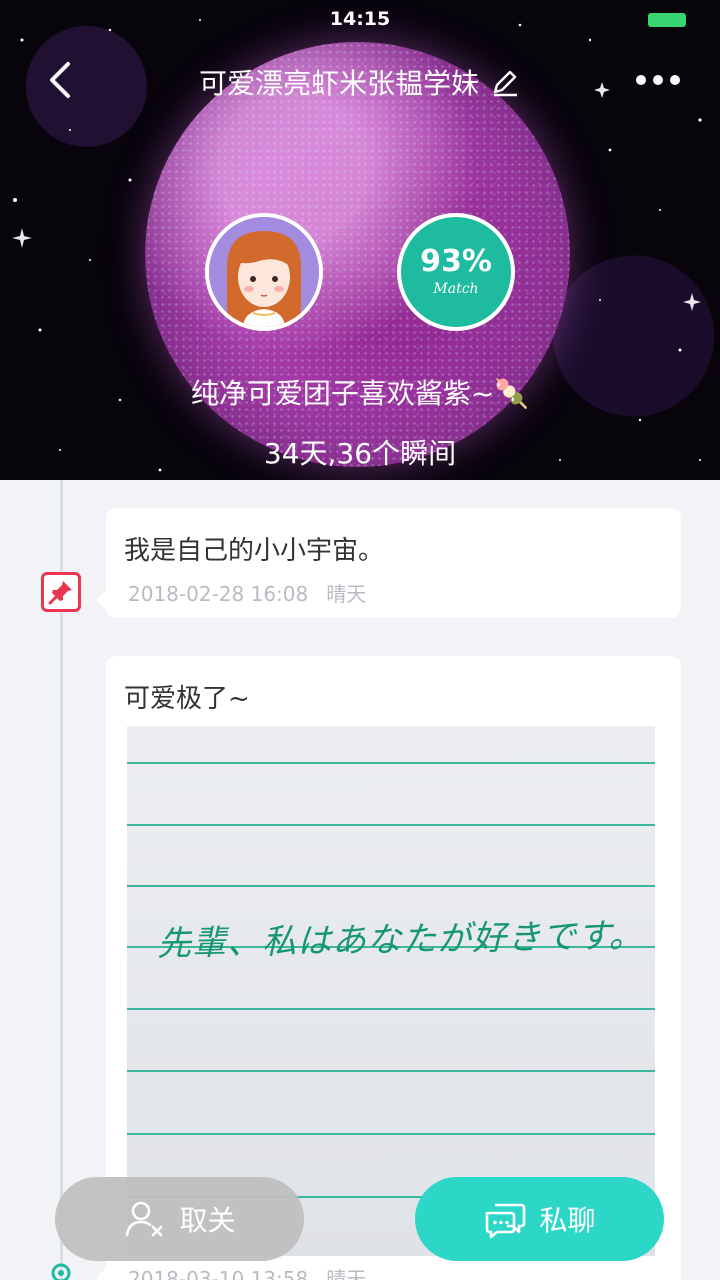 The width and height of the screenshot is (720, 1280). What do you see at coordinates (506, 1221) in the screenshot?
I see `chat-bubbles-icon` at bounding box center [506, 1221].